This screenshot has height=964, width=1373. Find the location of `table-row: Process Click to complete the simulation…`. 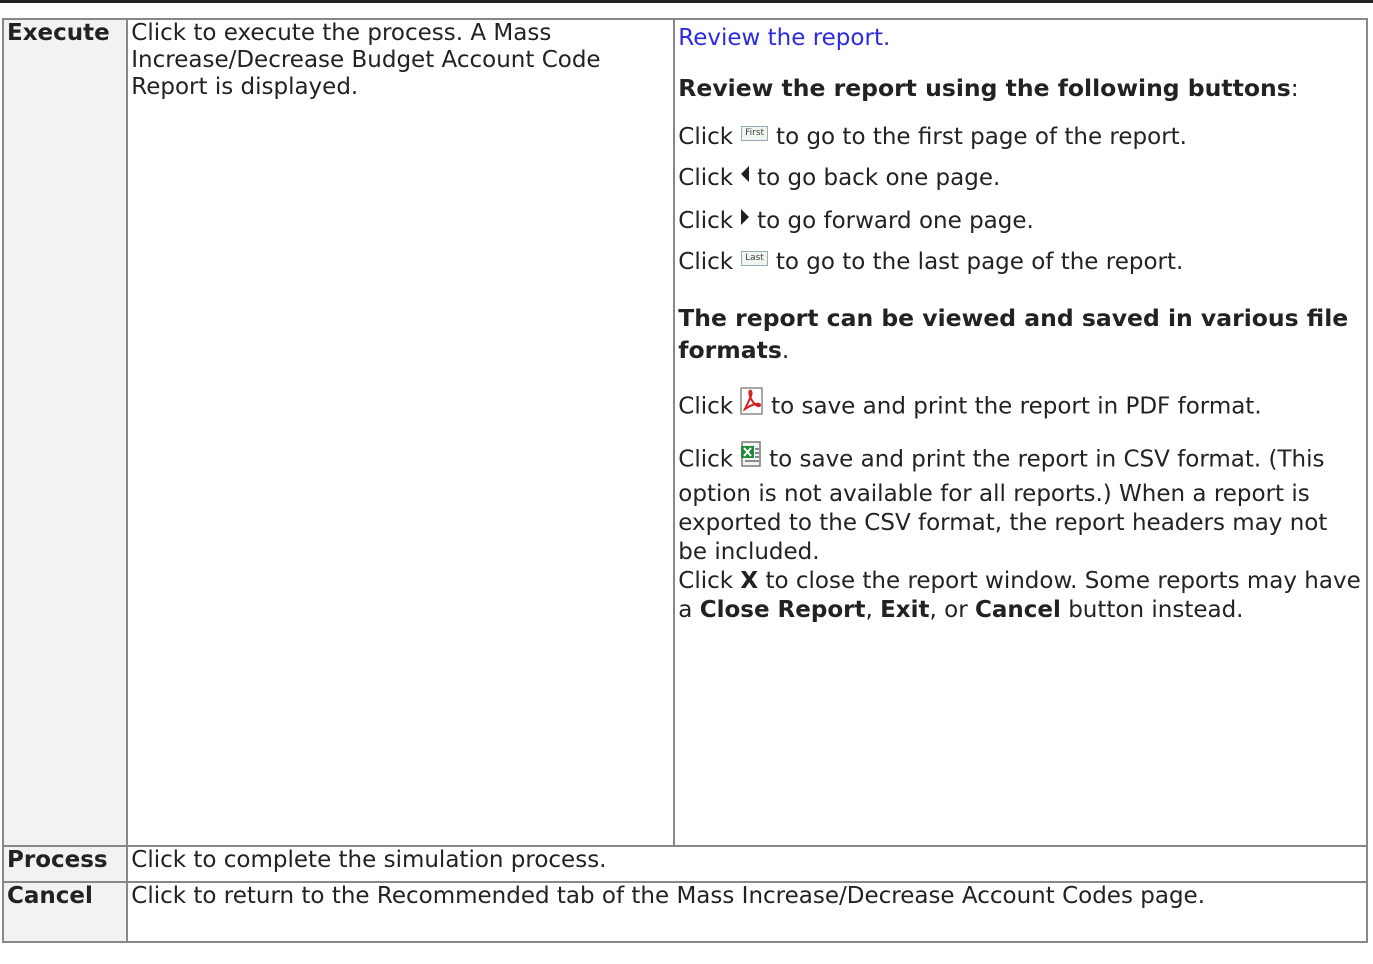

table-row: Process Click to complete the simulation… is located at coordinates (684, 864).